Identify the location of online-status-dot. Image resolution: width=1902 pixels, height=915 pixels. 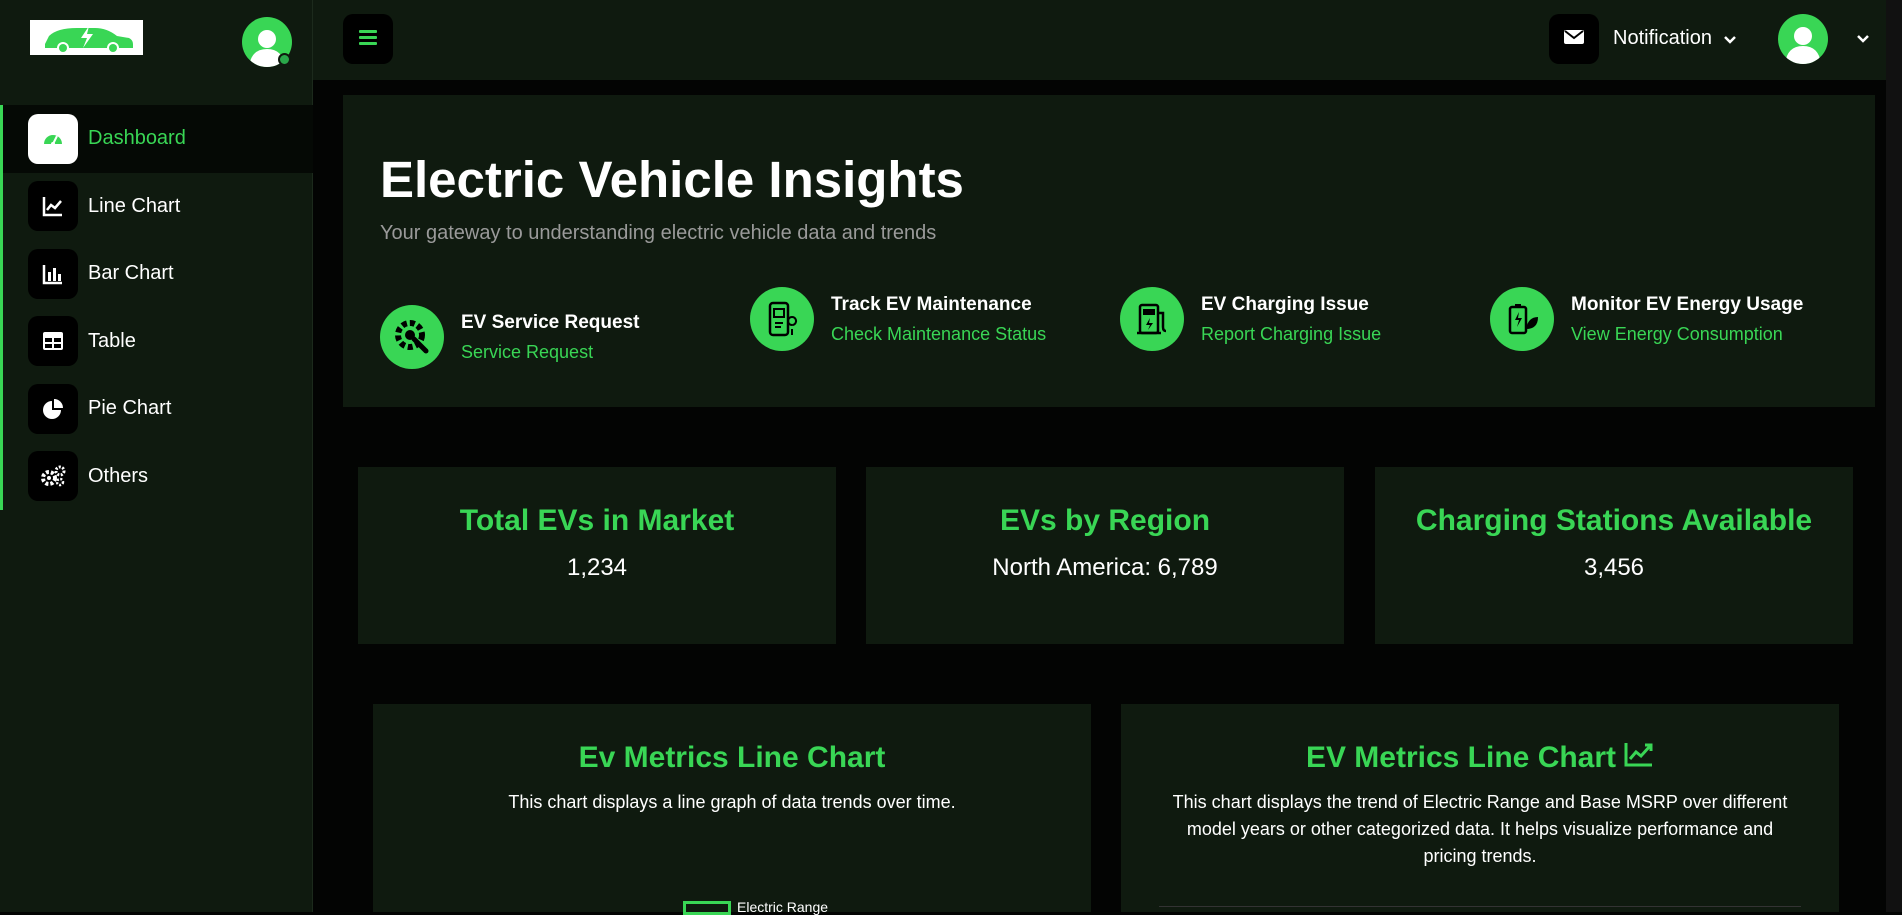
(284, 59).